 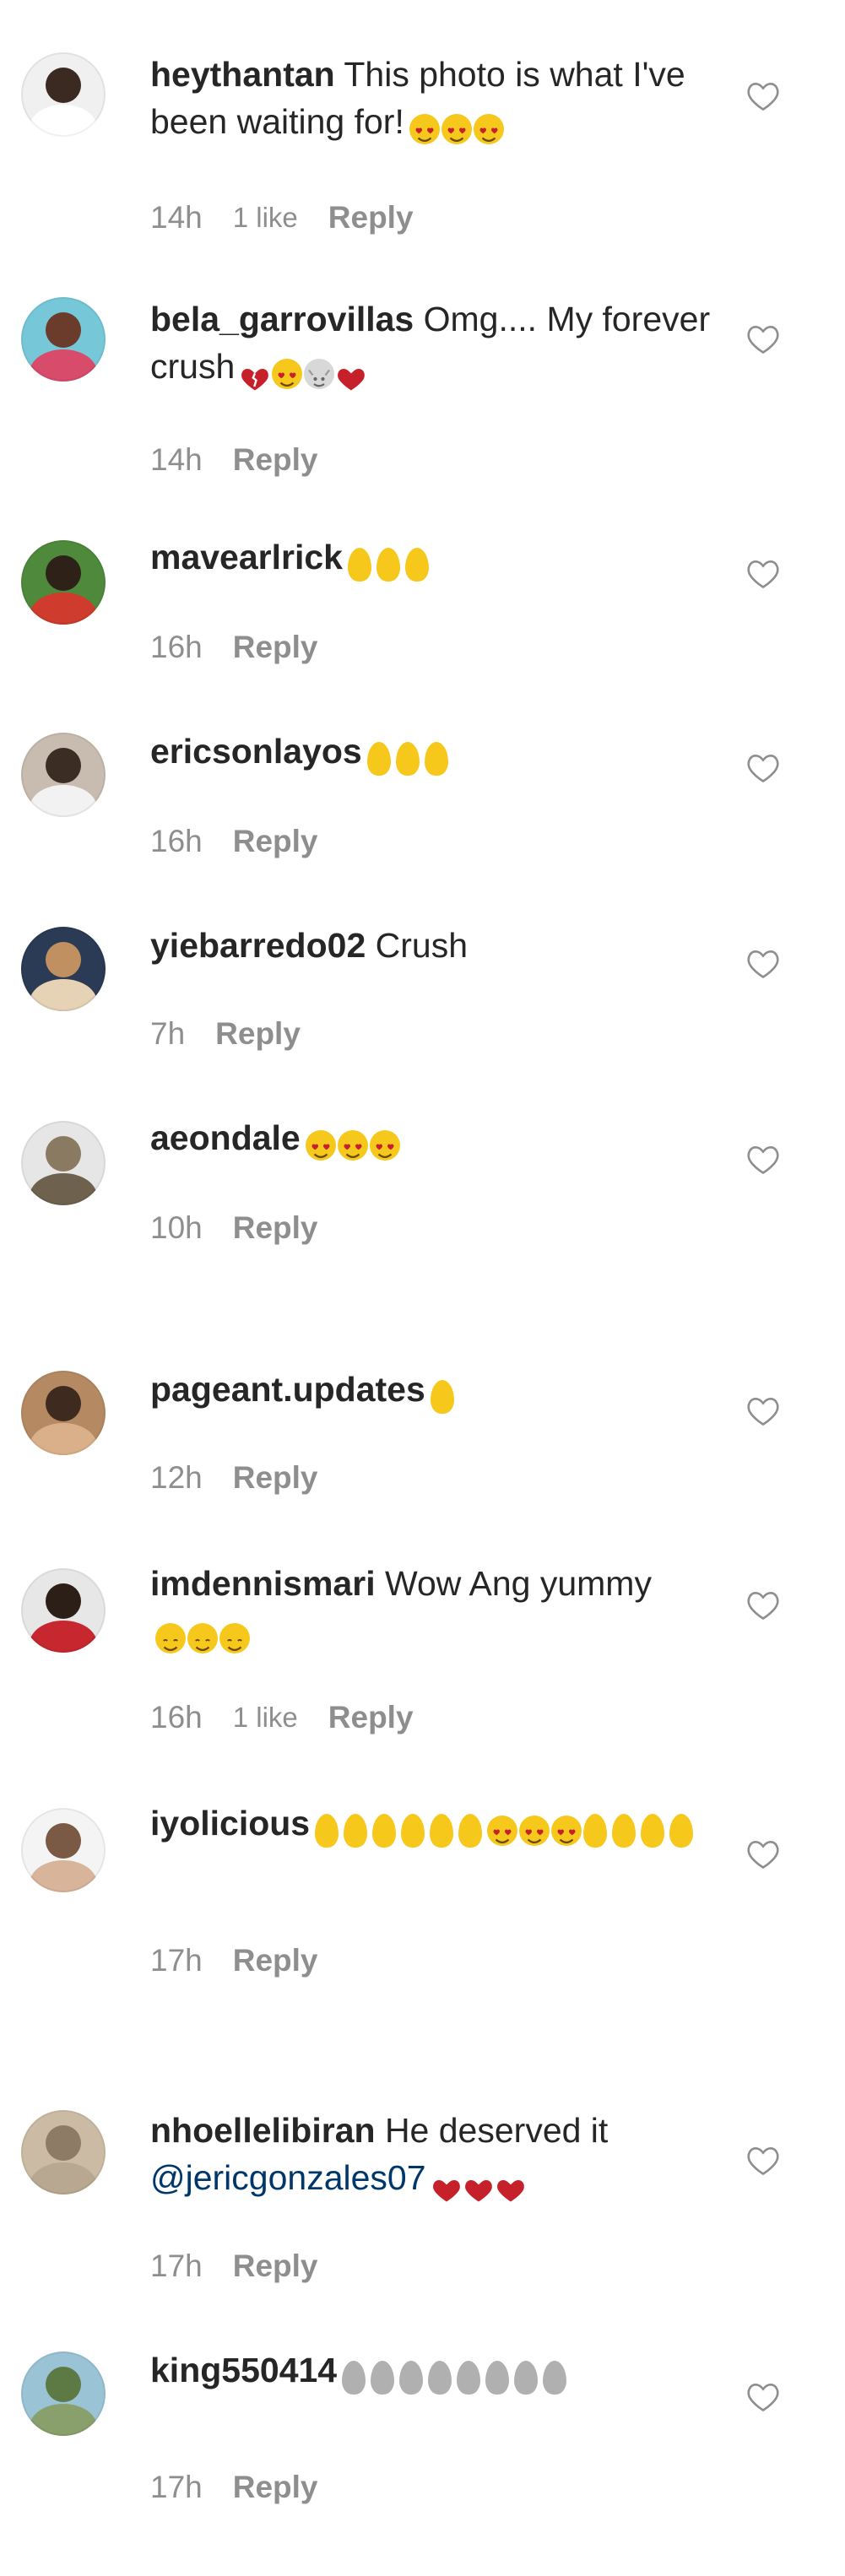 What do you see at coordinates (246, 557) in the screenshot?
I see `comment-username: mavearlrick` at bounding box center [246, 557].